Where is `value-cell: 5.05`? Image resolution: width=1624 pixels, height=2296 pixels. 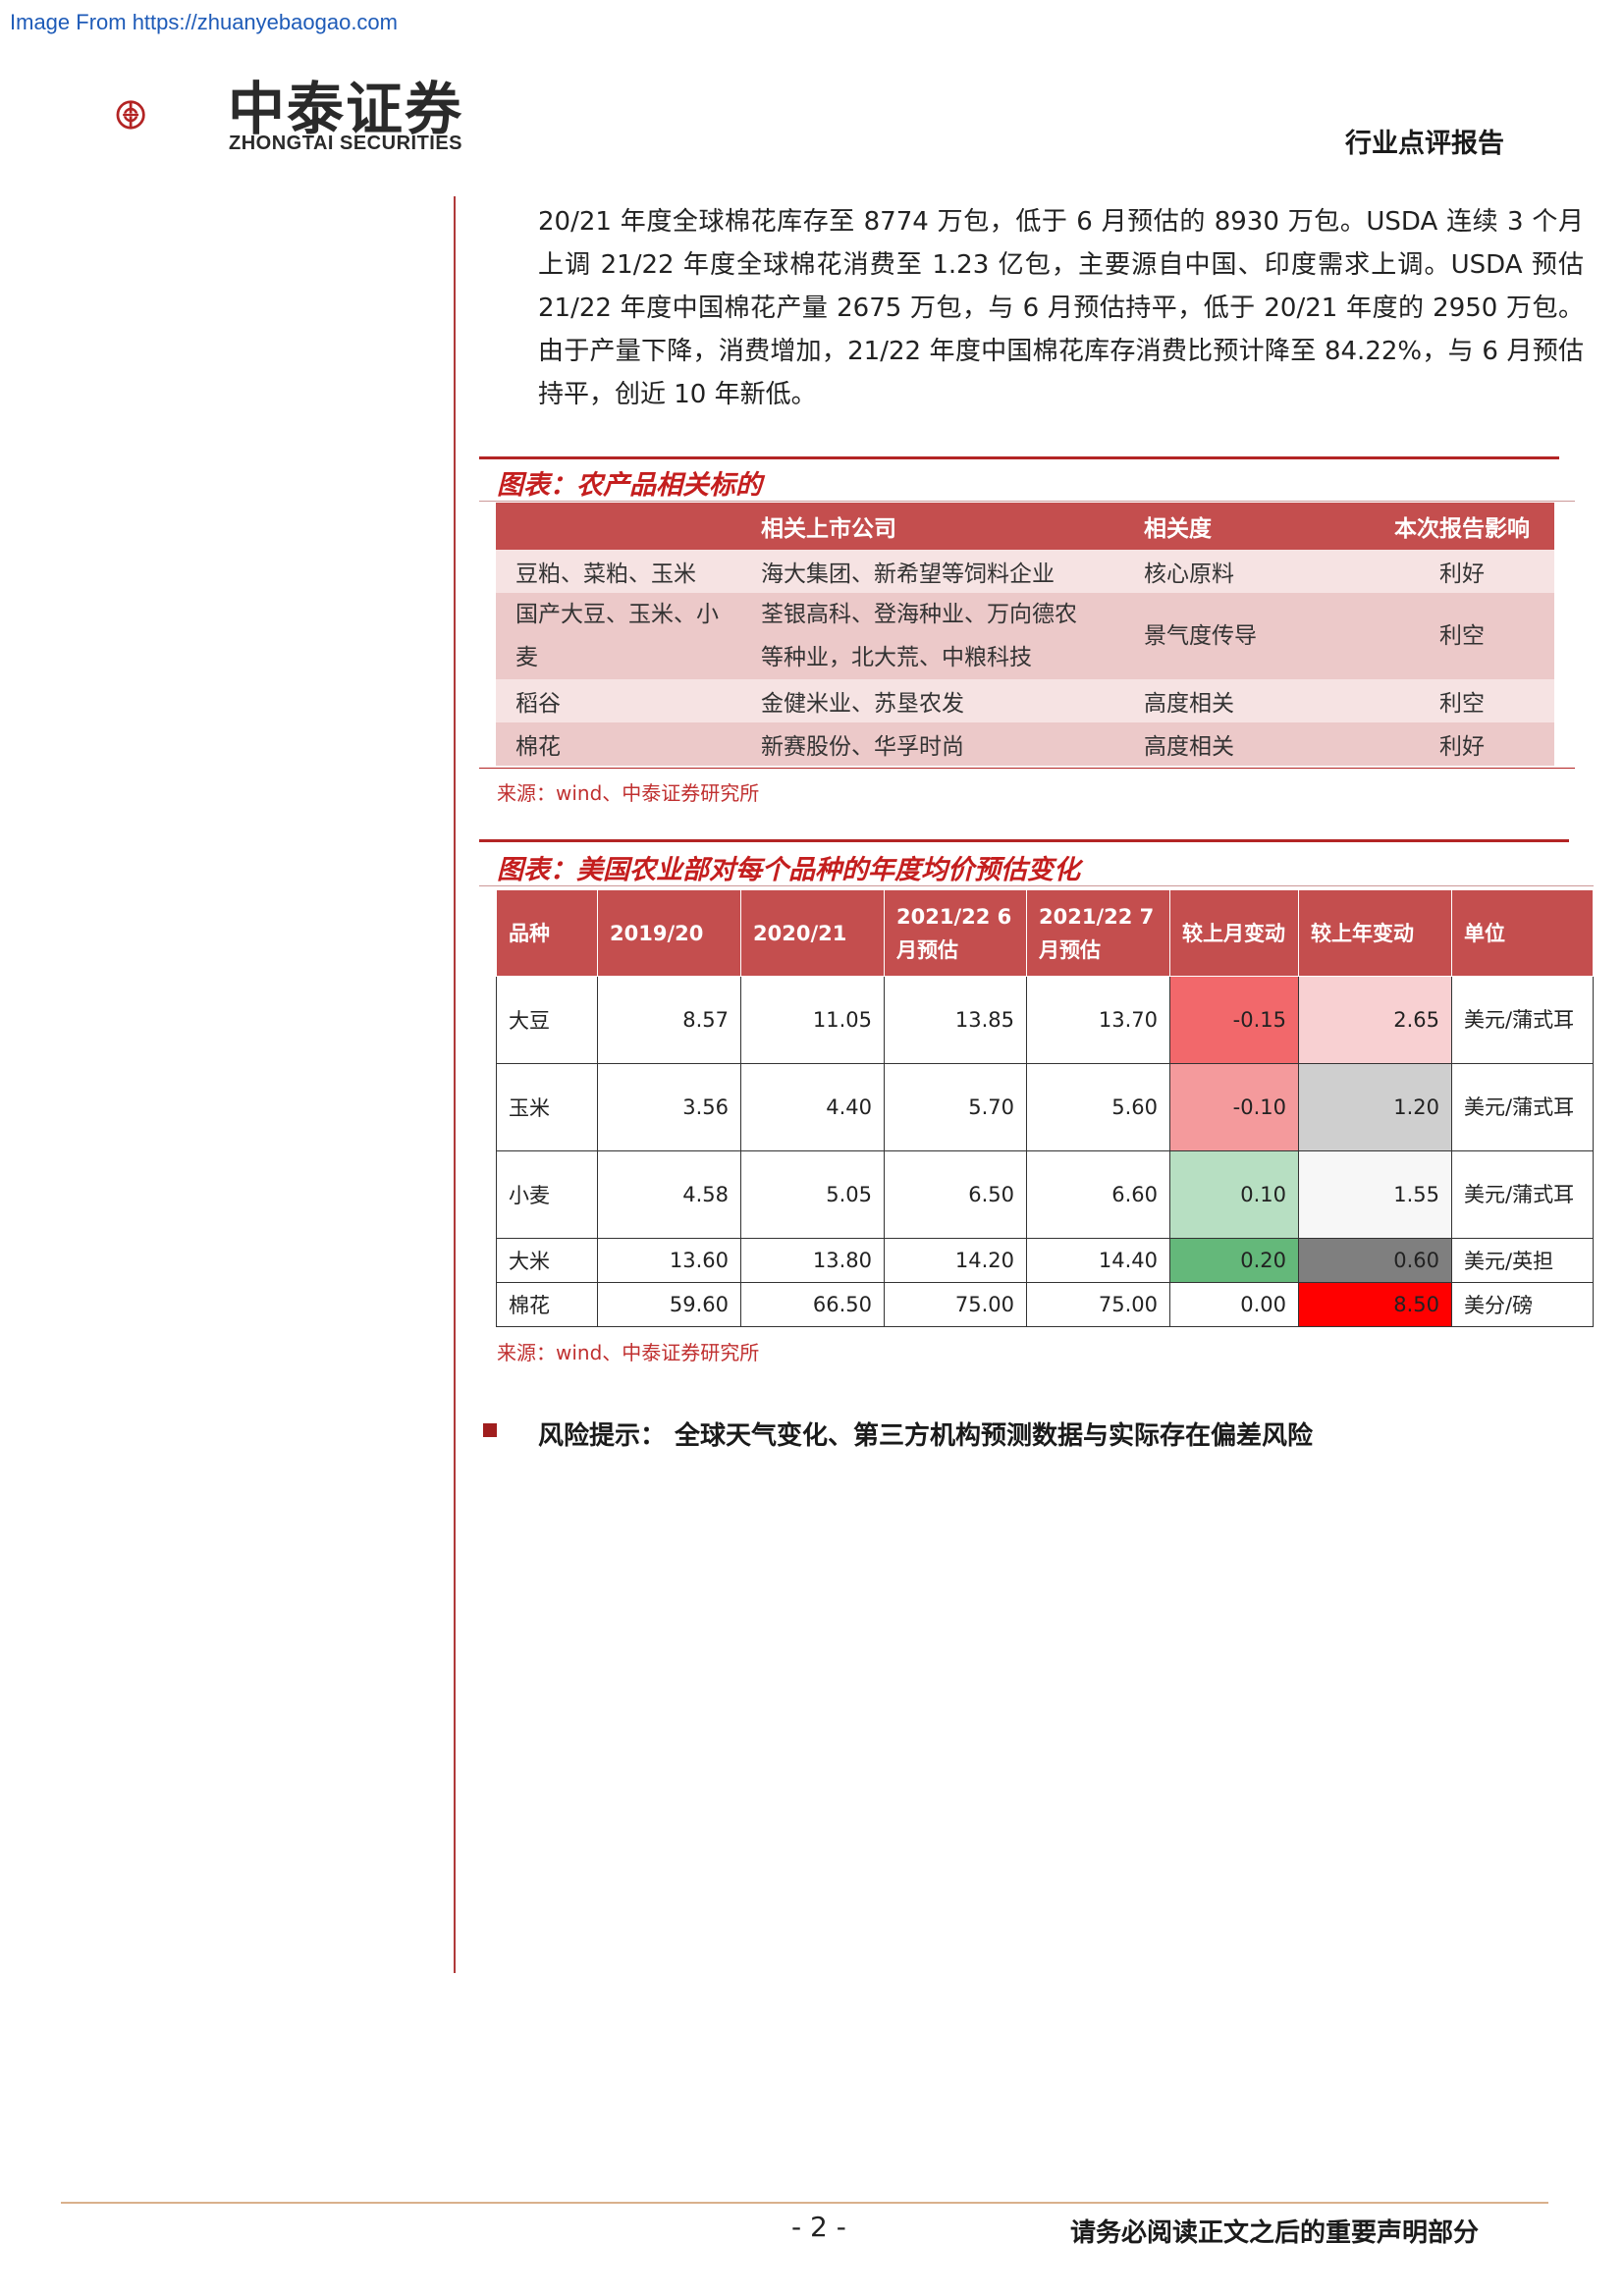 value-cell: 5.05 is located at coordinates (812, 1194).